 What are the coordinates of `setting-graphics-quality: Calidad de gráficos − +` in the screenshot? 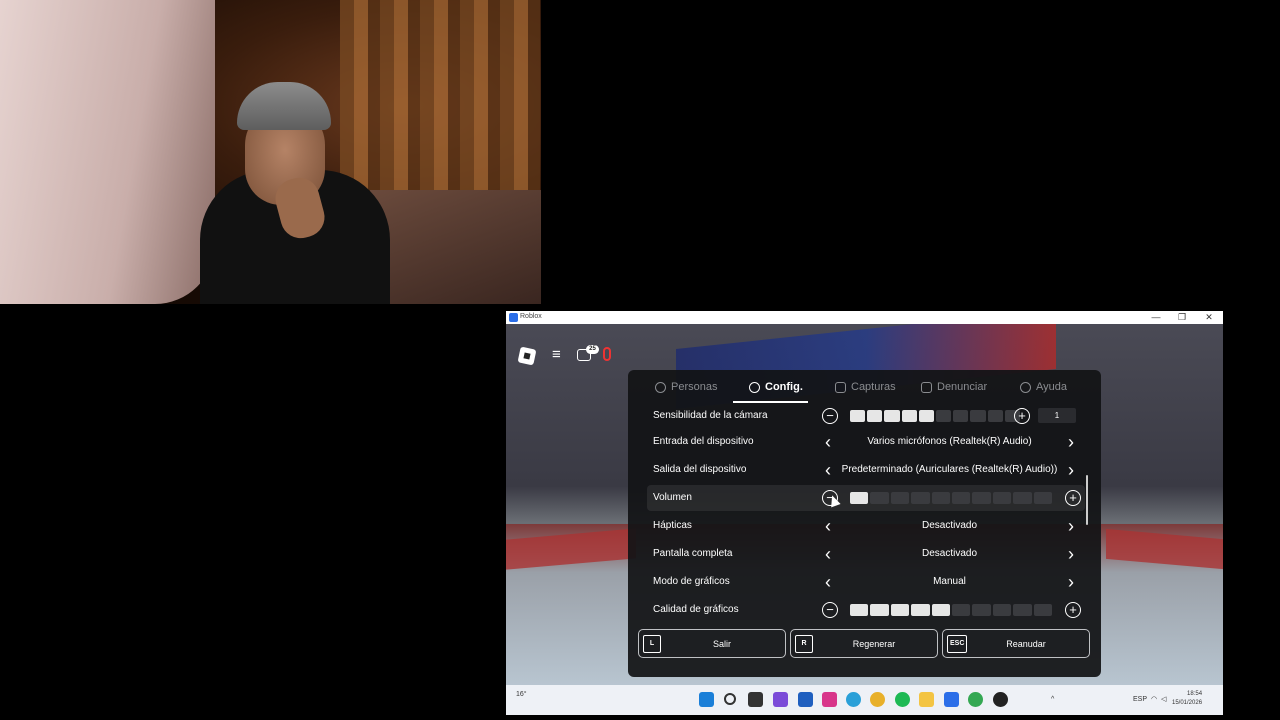 It's located at (866, 610).